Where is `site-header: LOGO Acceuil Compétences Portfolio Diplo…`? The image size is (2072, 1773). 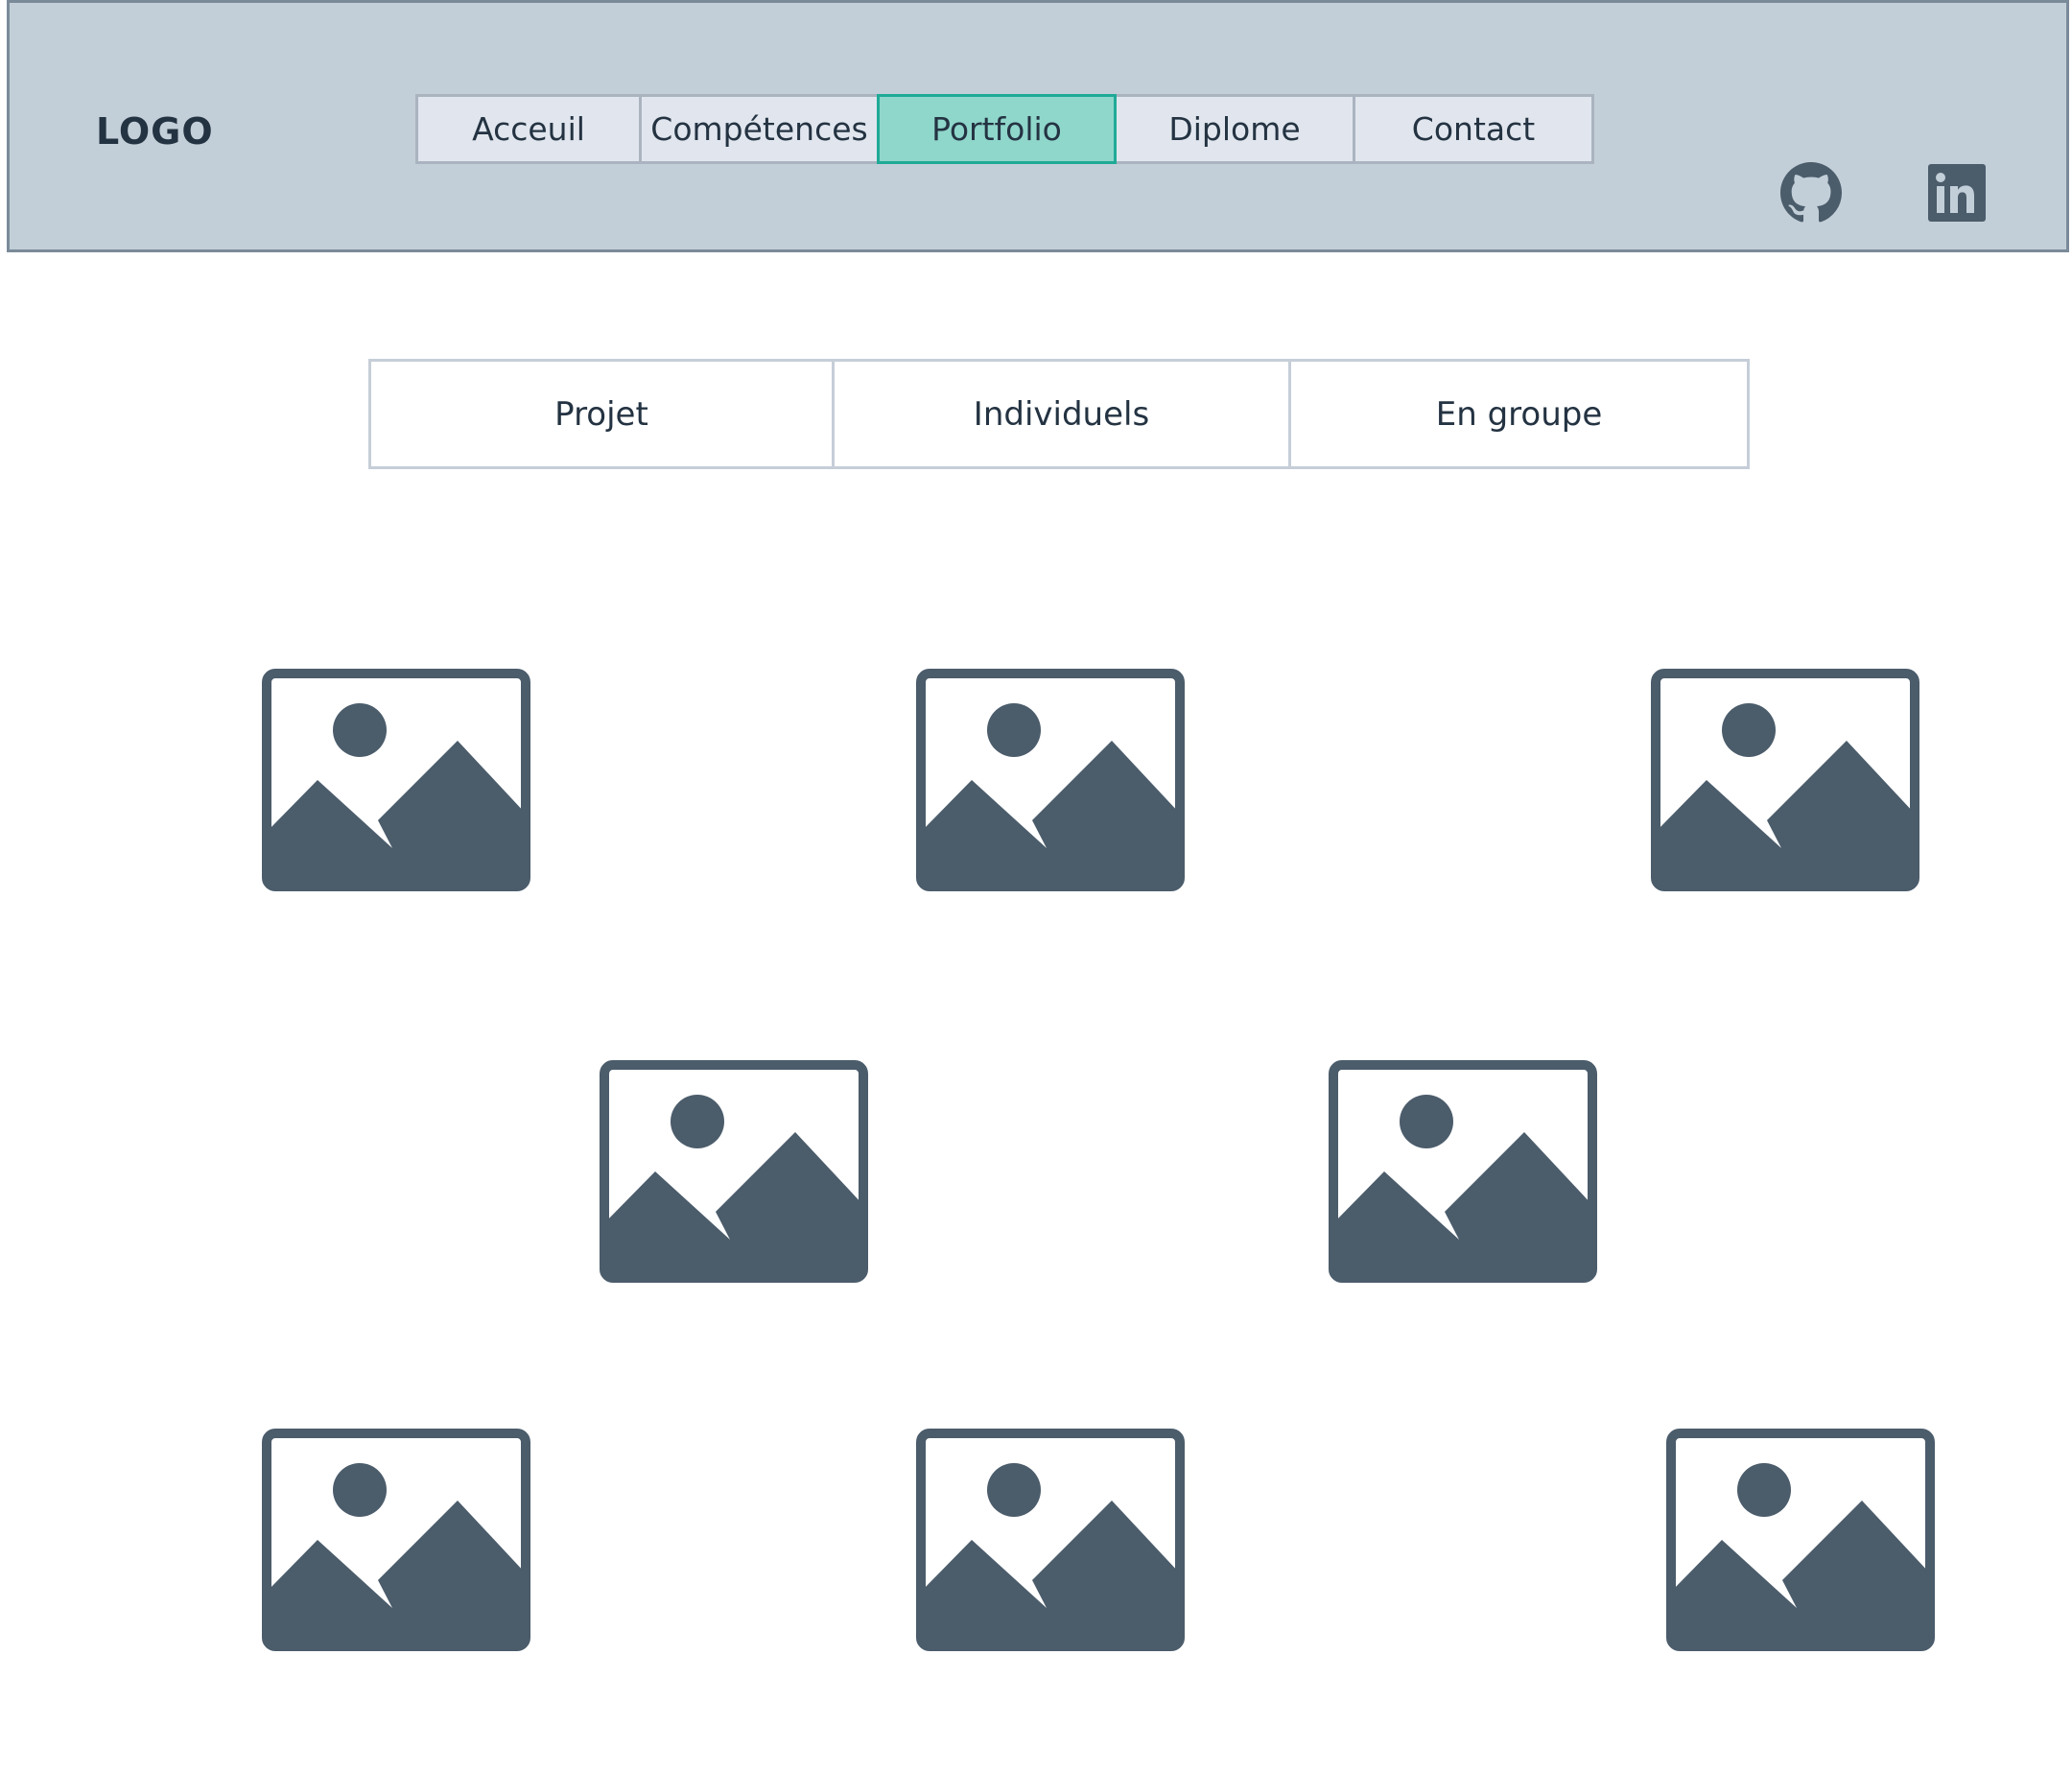 site-header: LOGO Acceuil Compétences Portfolio Diplo… is located at coordinates (1038, 126).